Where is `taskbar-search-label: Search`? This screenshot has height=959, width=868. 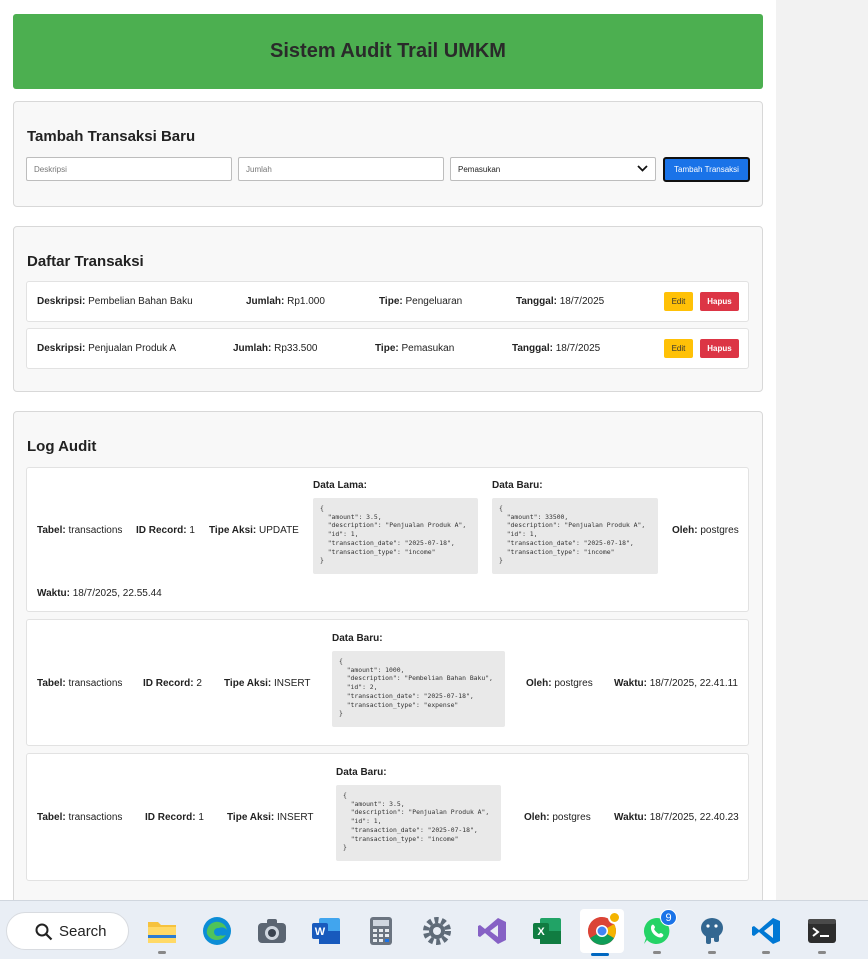
taskbar-search-label: Search is located at coordinates (83, 931).